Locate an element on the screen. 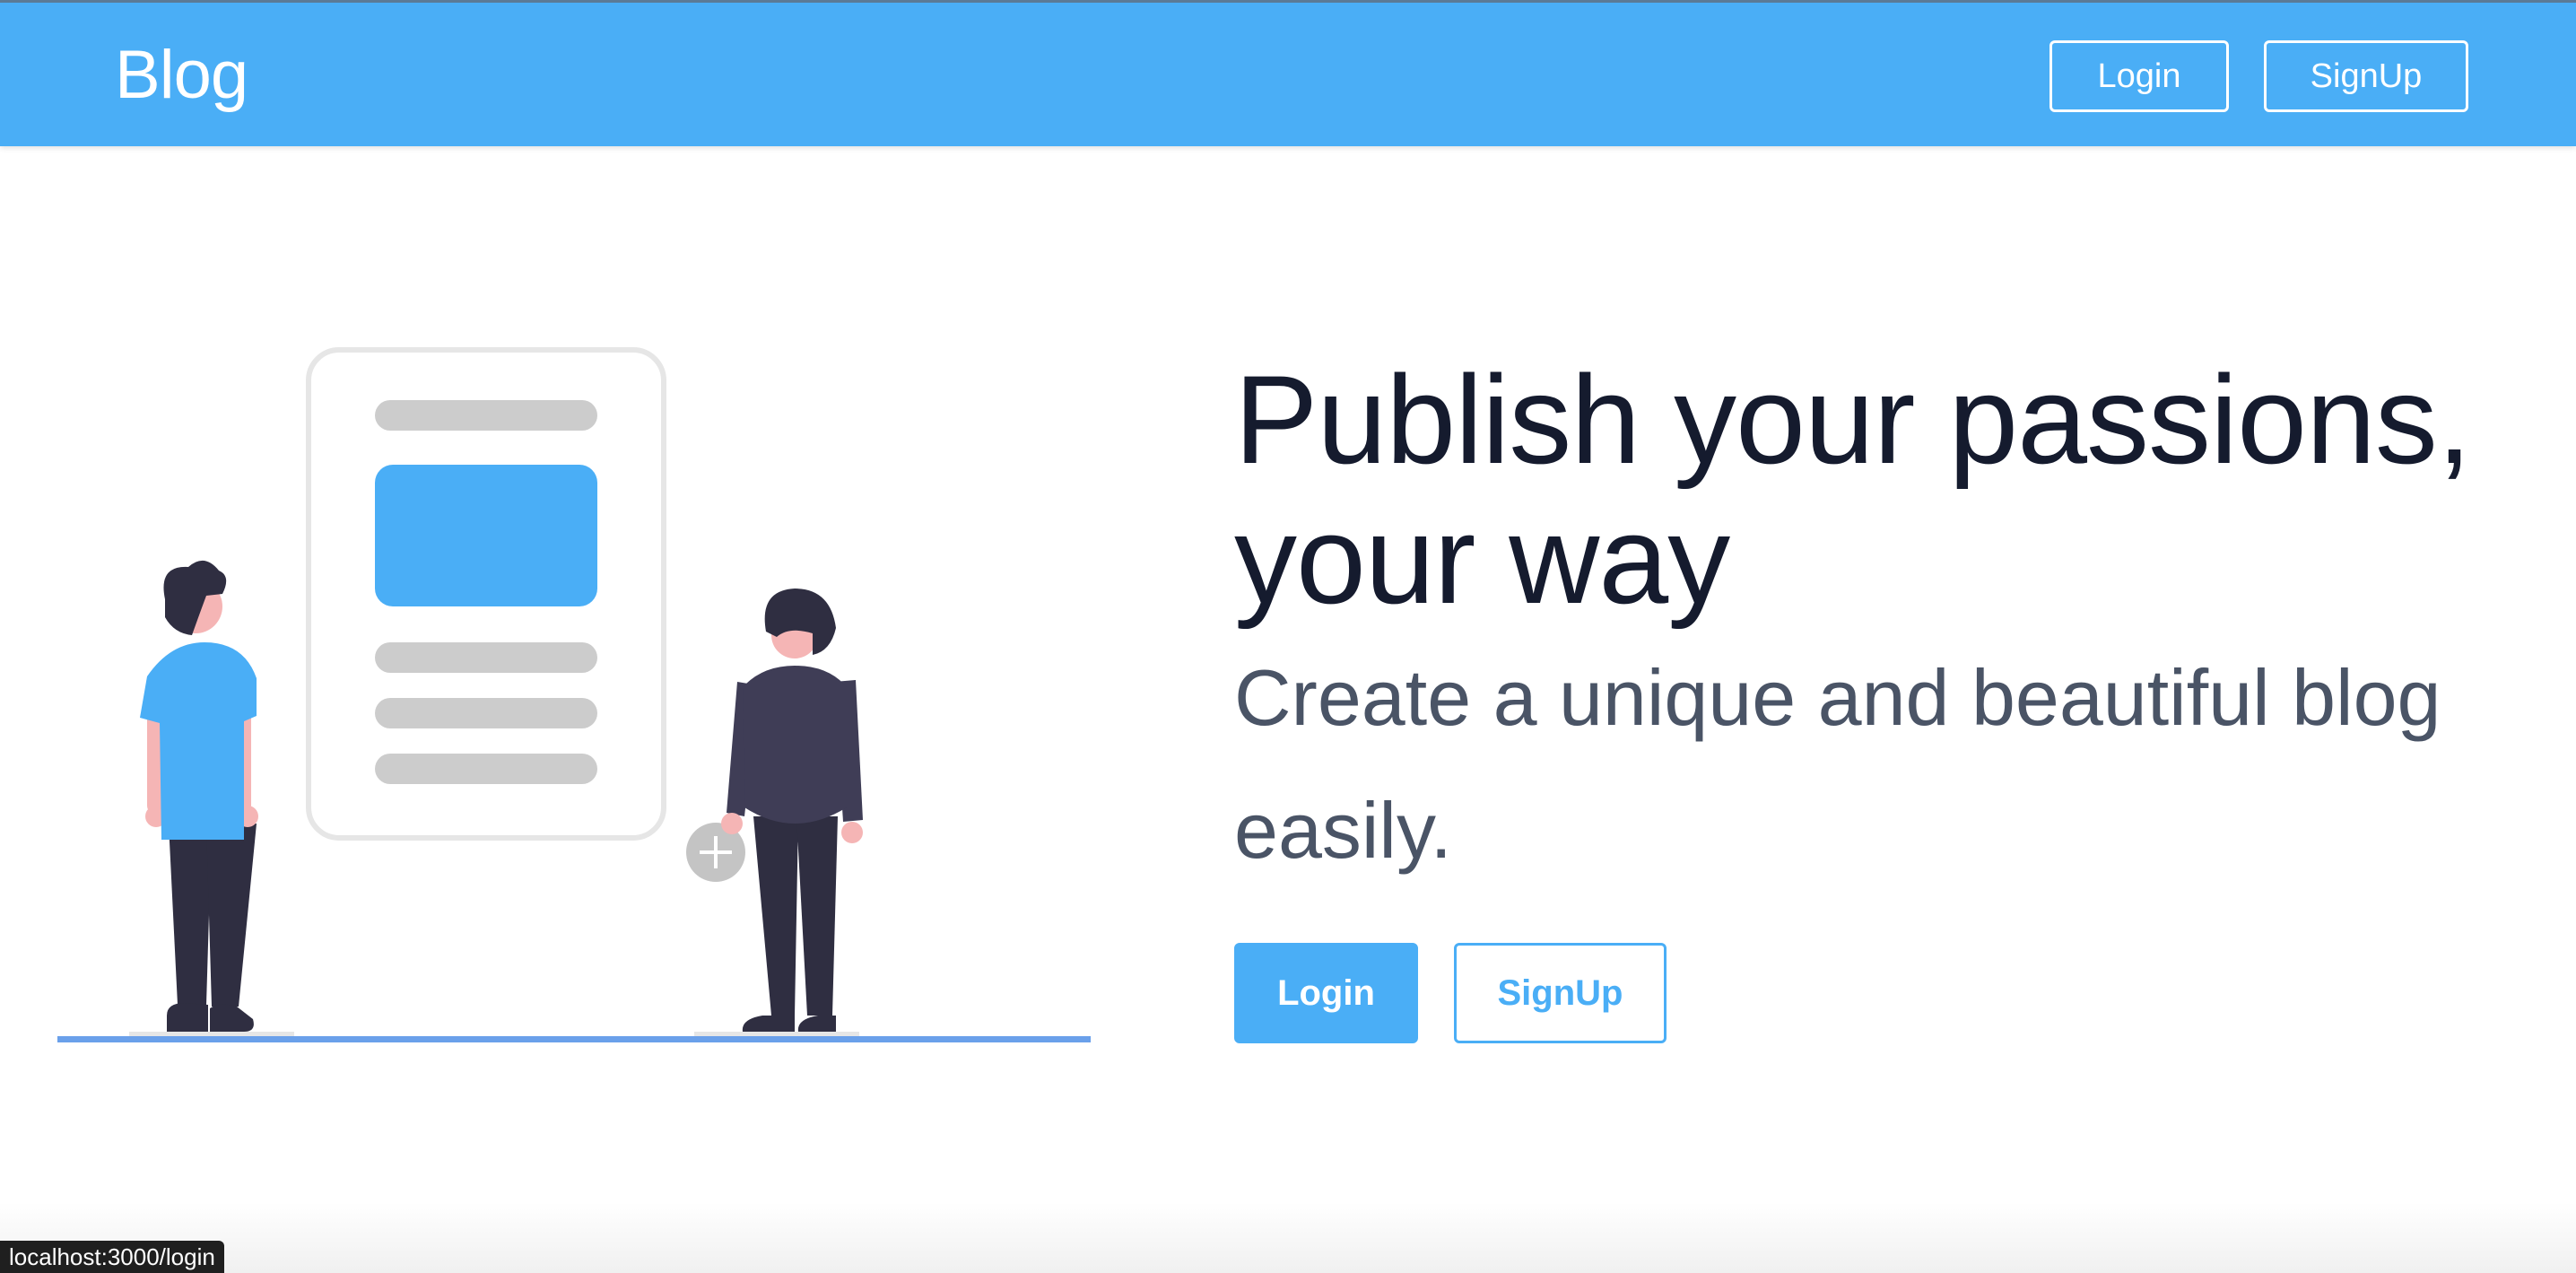 The image size is (2576, 1273). nav-login-button: Login is located at coordinates (2139, 76).